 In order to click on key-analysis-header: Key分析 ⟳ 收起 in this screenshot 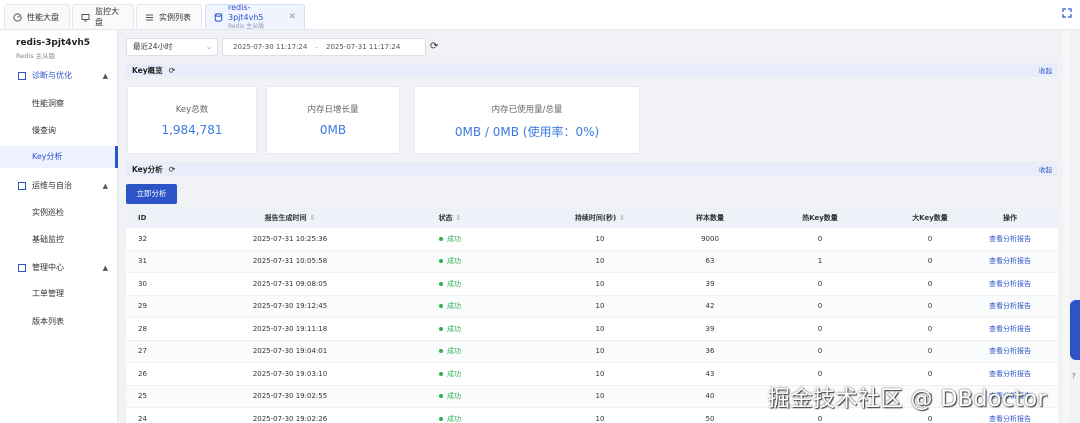, I will do `click(592, 169)`.